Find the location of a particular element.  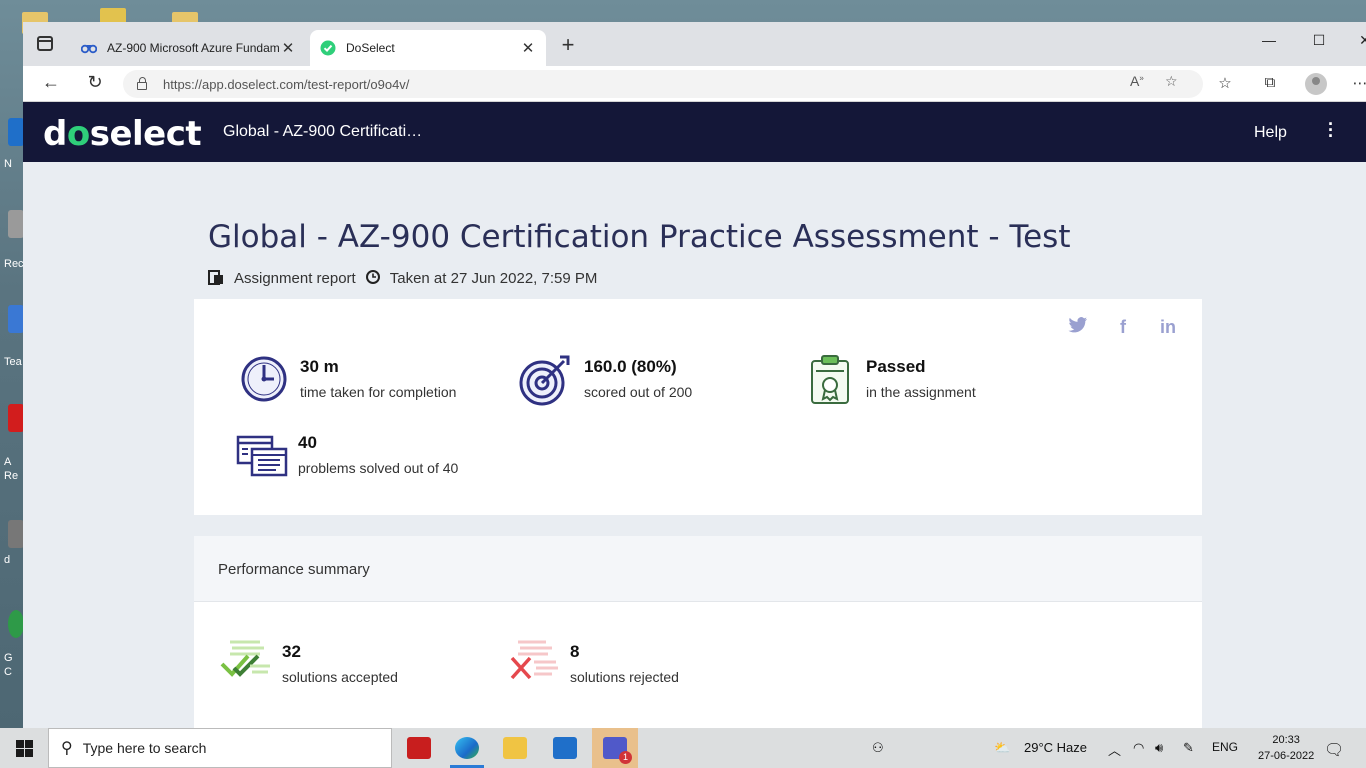

mail-taskbar-icon is located at coordinates (565, 748).